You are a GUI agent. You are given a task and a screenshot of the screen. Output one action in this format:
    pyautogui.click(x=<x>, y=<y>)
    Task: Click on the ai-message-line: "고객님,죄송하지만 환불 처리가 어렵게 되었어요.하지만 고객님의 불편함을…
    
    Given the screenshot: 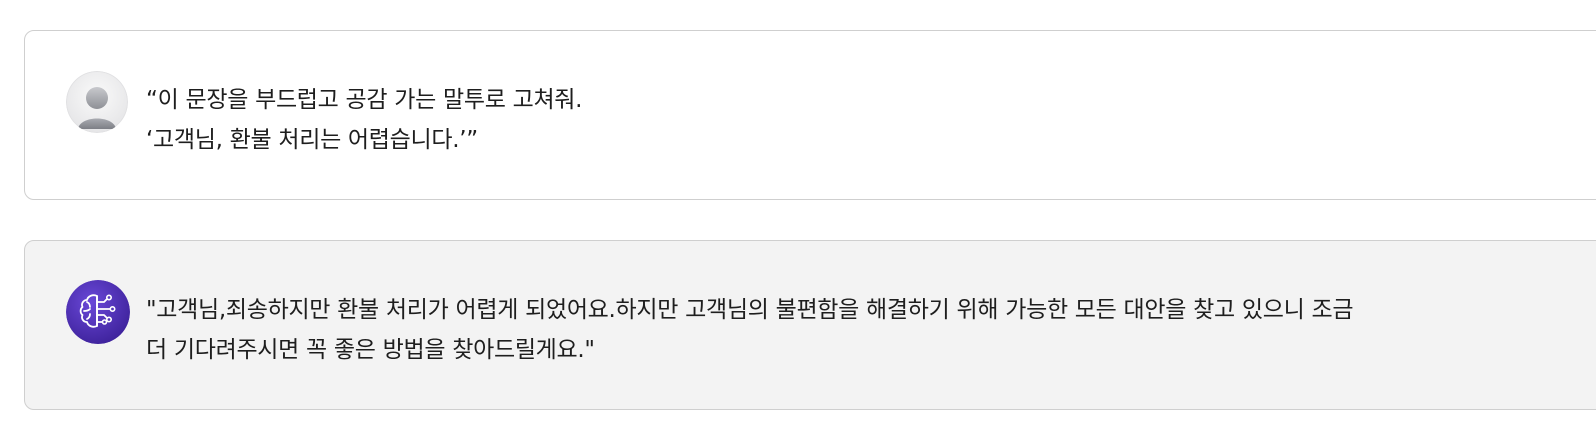 What is the action you would take?
    pyautogui.click(x=750, y=310)
    